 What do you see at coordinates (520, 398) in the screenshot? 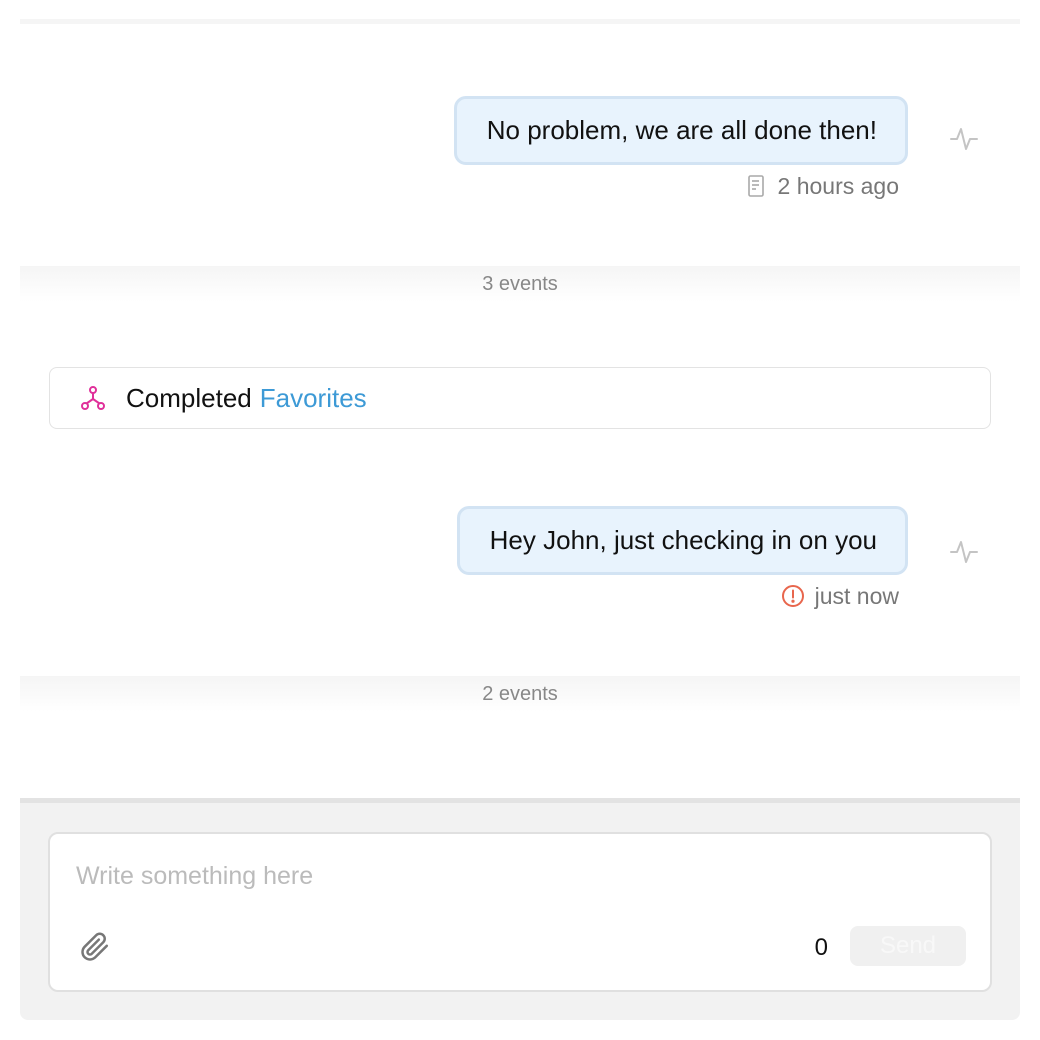
I see `event-card: Completed Favorites` at bounding box center [520, 398].